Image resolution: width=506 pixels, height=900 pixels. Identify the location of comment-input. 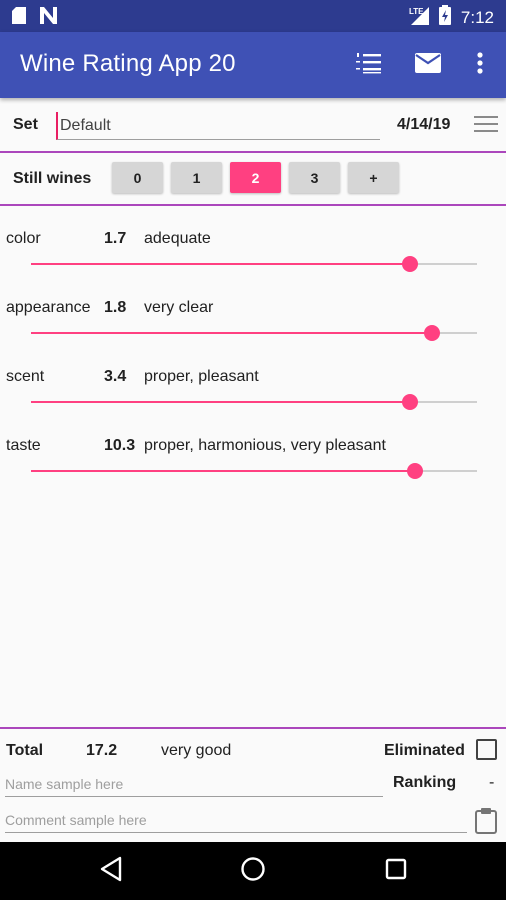
(236, 820).